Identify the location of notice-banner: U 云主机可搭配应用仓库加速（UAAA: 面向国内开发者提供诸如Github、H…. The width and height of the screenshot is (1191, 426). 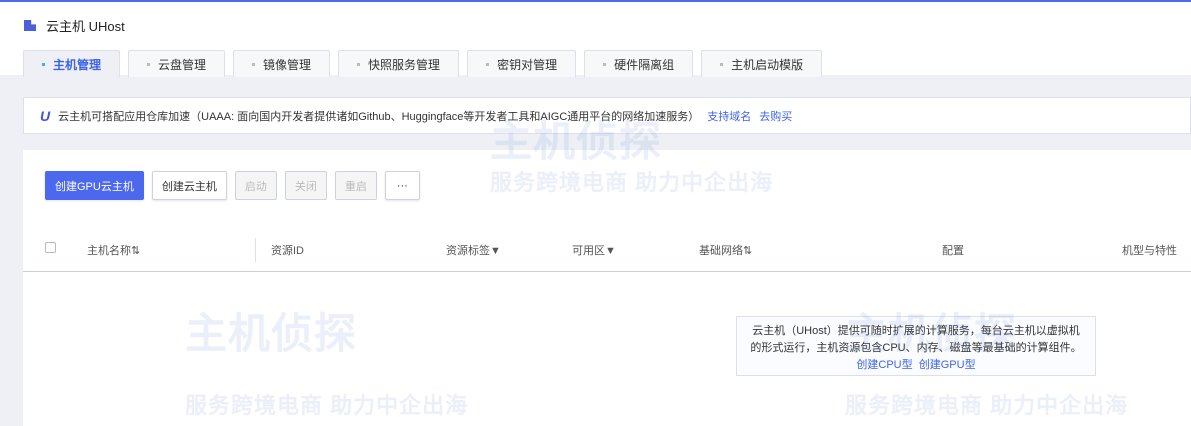
(607, 115).